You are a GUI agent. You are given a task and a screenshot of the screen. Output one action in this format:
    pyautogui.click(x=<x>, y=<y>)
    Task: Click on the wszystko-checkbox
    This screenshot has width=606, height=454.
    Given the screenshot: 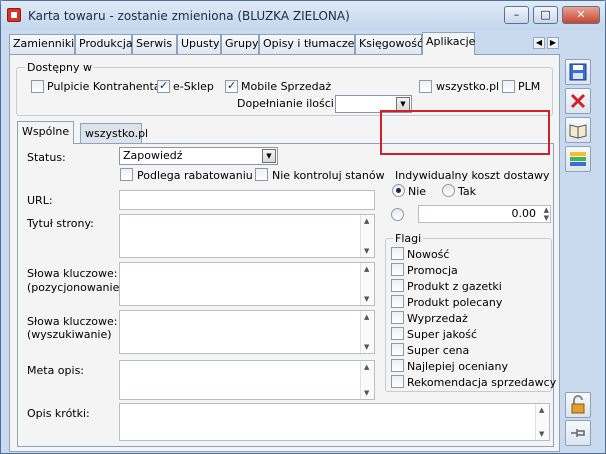 What is the action you would take?
    pyautogui.click(x=425, y=86)
    